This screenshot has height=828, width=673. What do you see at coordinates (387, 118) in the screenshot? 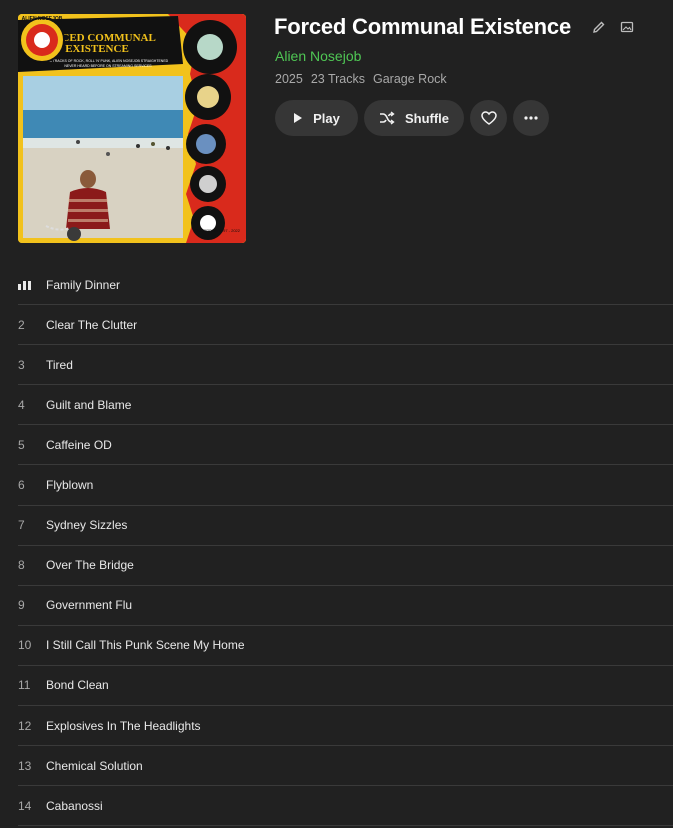
I see `shuffle-icon` at bounding box center [387, 118].